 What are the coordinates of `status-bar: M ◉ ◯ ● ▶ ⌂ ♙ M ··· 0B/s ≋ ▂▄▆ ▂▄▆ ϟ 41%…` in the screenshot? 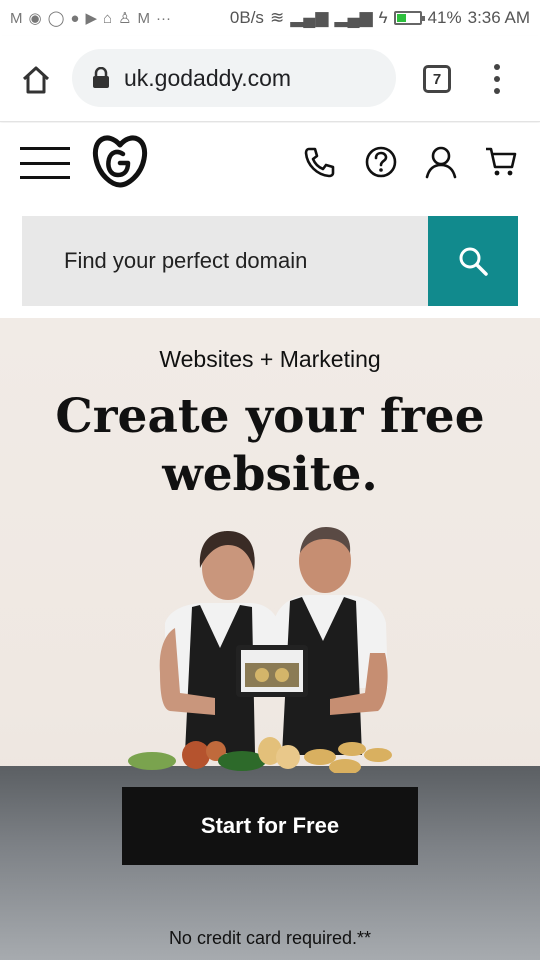 It's located at (270, 18).